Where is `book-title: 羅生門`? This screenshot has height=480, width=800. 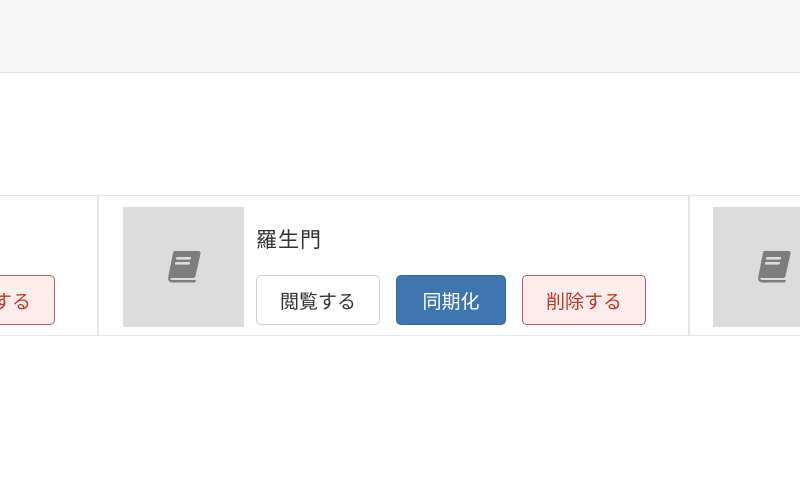
book-title: 羅生門 is located at coordinates (289, 240).